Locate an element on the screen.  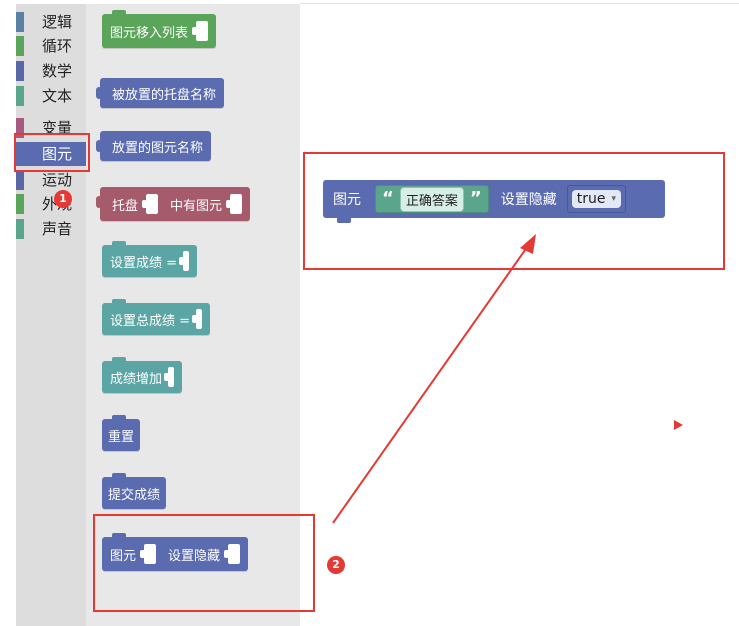
arrow-head-icon is located at coordinates (528, 244).